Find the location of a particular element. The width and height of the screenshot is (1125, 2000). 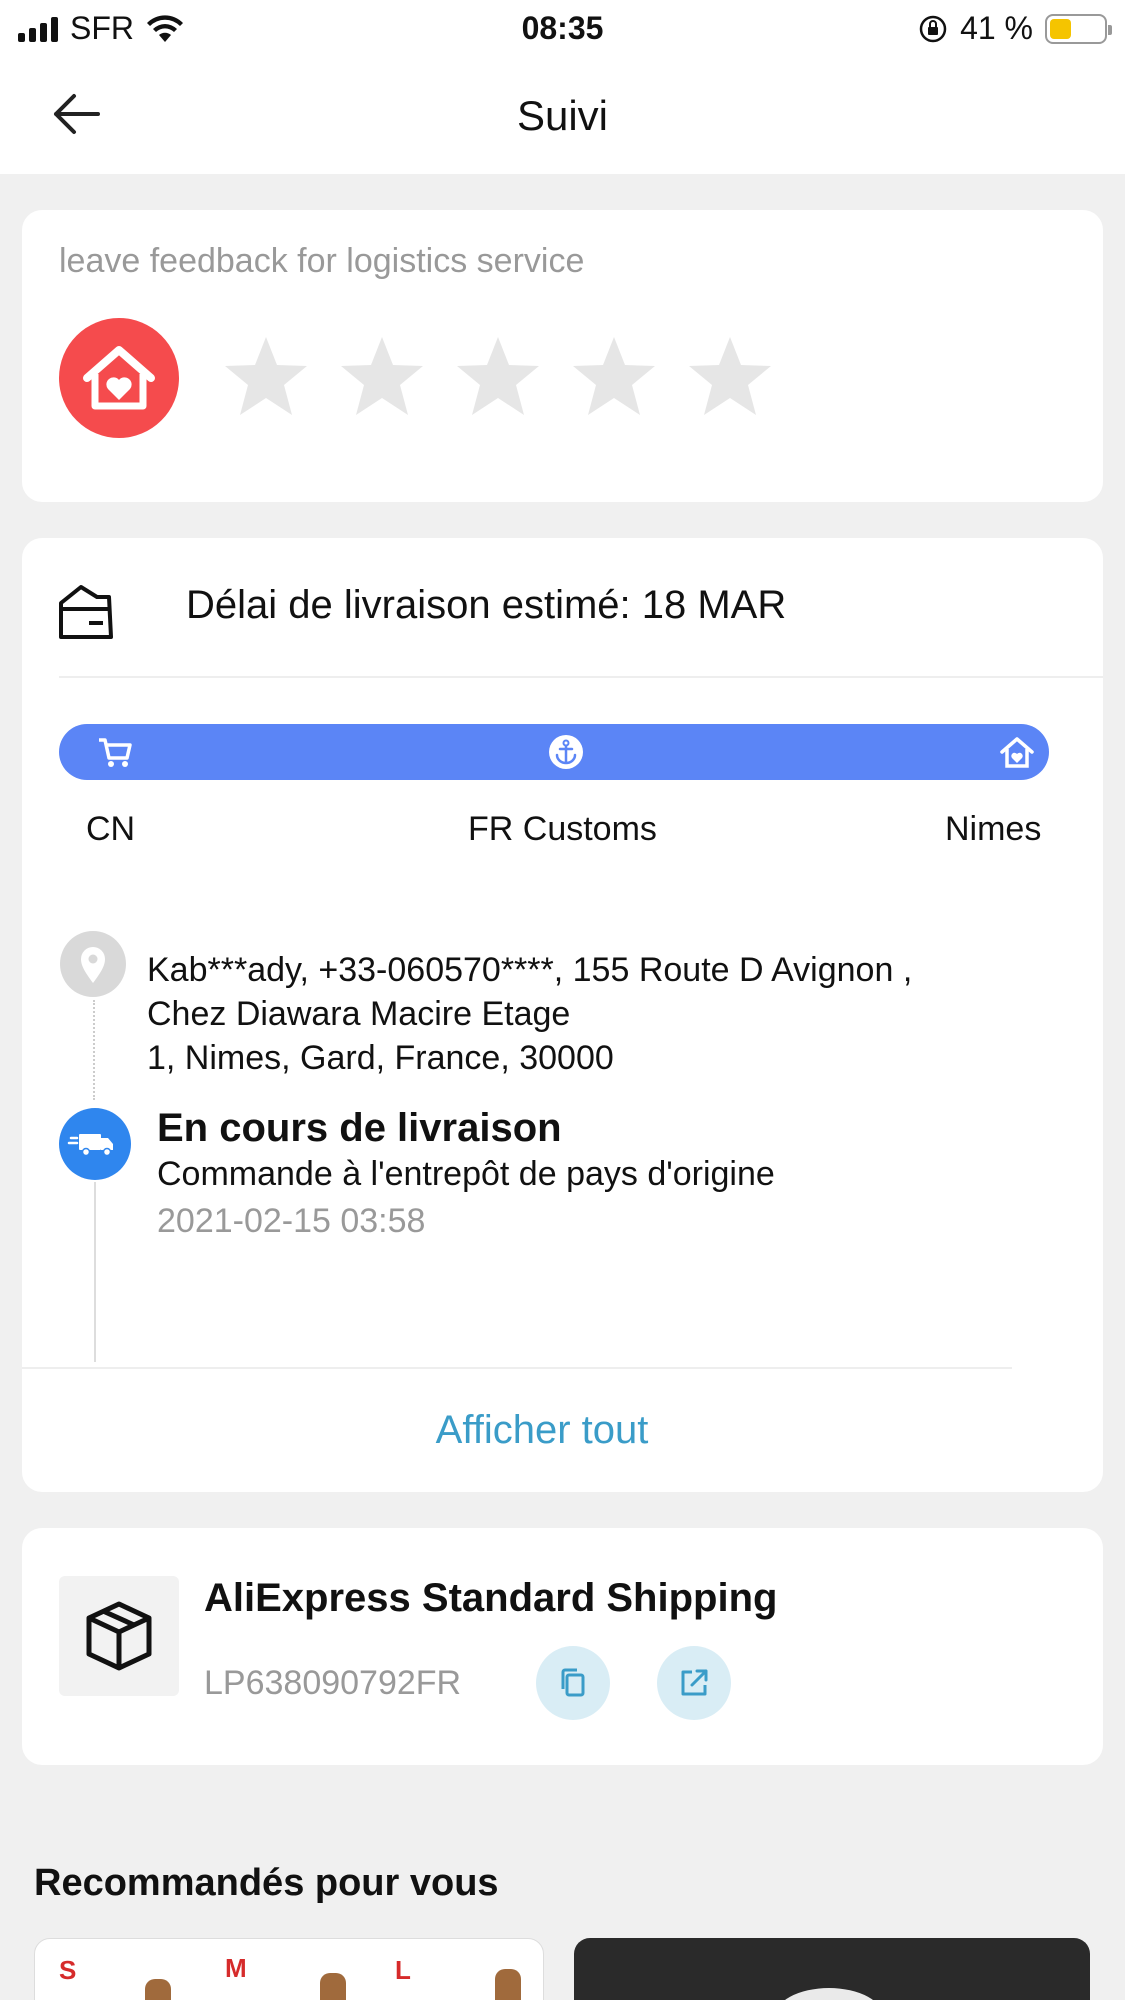

page-title: Suivi is located at coordinates (562, 115).